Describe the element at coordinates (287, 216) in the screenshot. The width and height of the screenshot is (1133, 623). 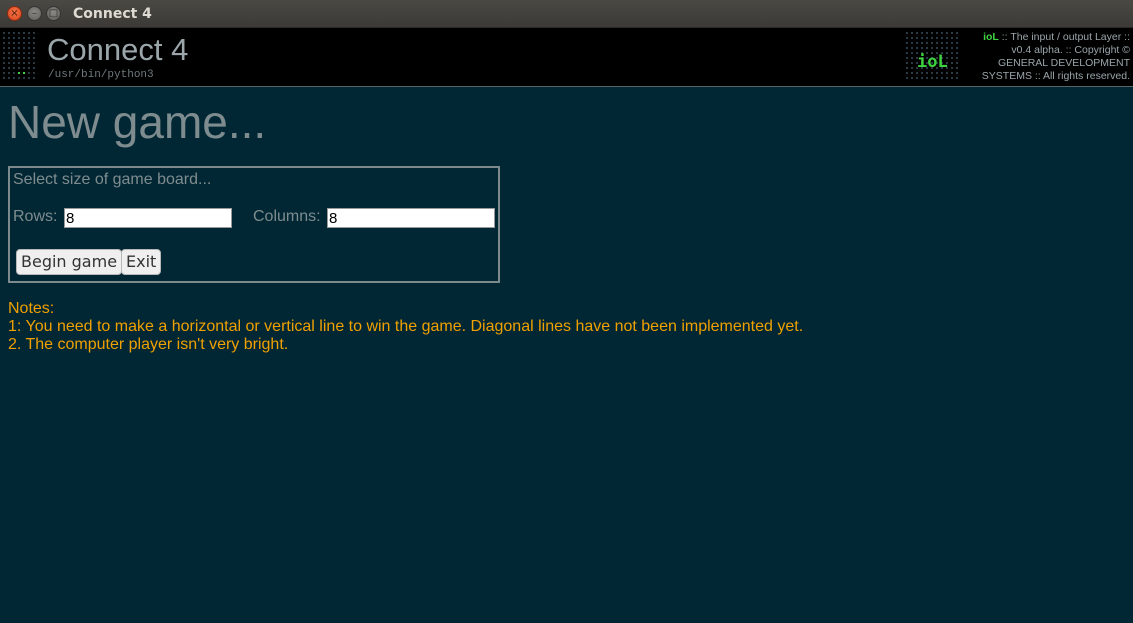
I see `columns-label: Columns:` at that location.